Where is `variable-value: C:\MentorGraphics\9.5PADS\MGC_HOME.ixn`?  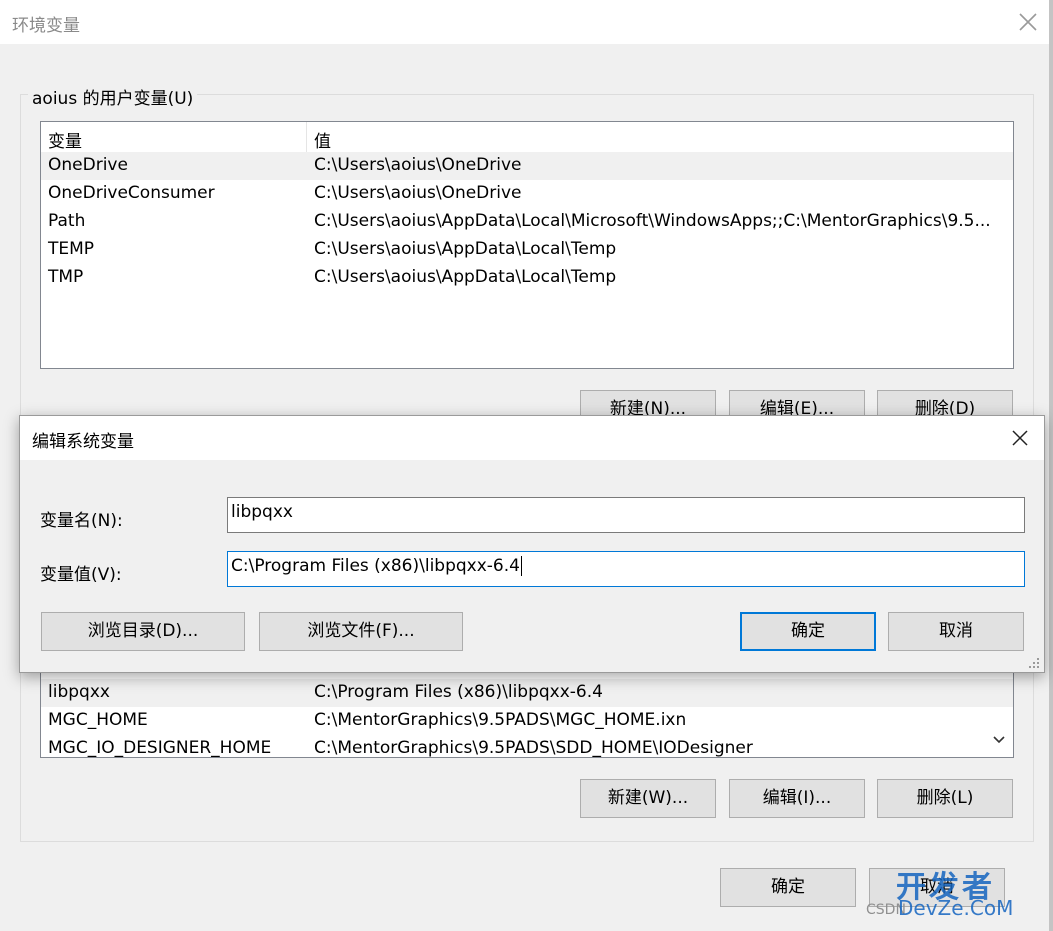
variable-value: C:\MentorGraphics\9.5PADS\MGC_HOME.ixn is located at coordinates (500, 720).